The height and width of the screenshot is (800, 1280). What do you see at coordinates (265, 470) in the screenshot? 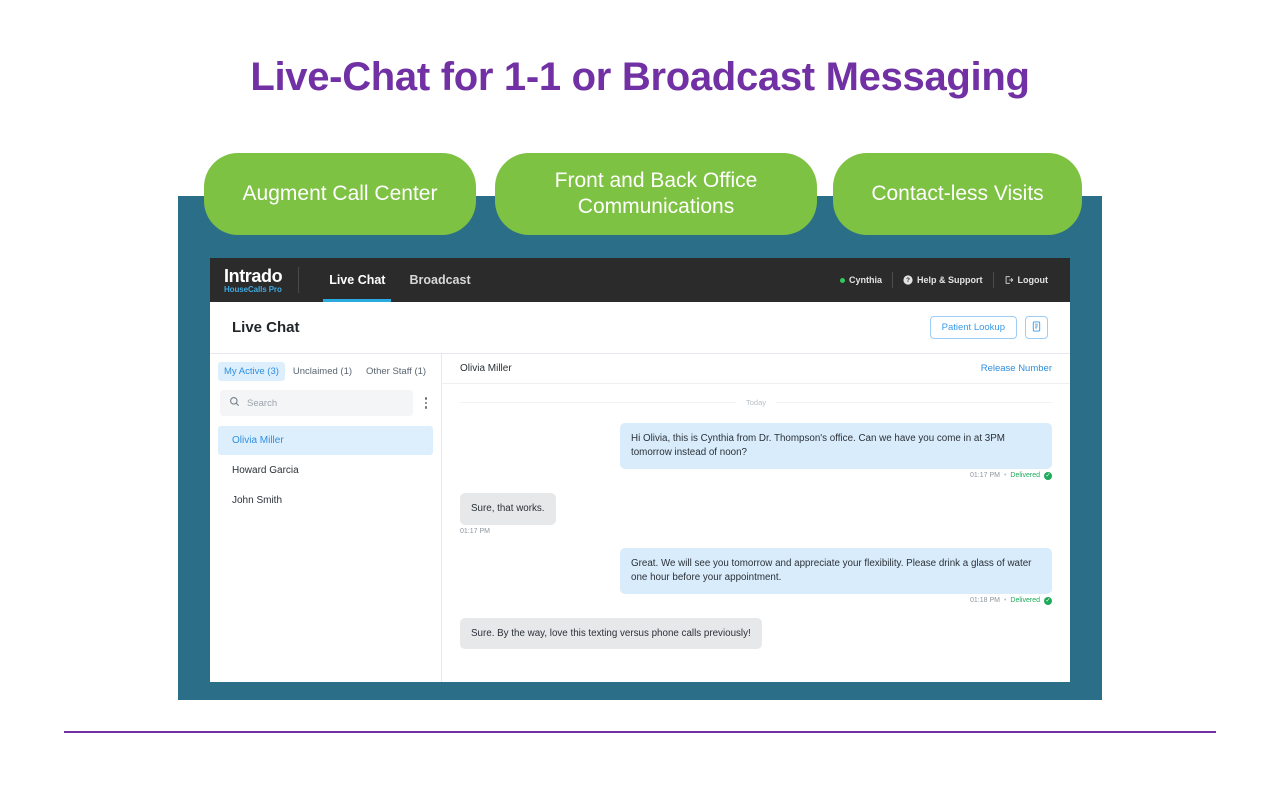
I see `contact-name: Howard Garcia` at bounding box center [265, 470].